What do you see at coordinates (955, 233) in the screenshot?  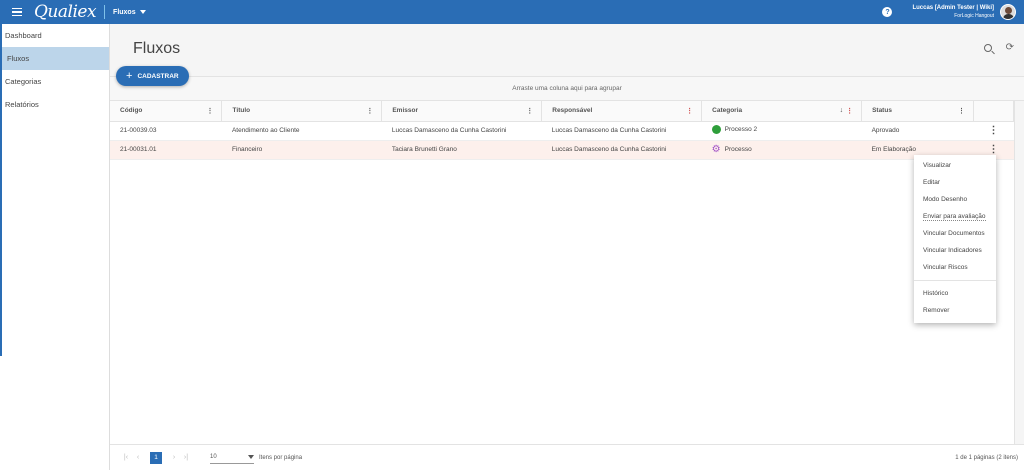 I see `menu-item-vincular-documentos: Vincular Documentos` at bounding box center [955, 233].